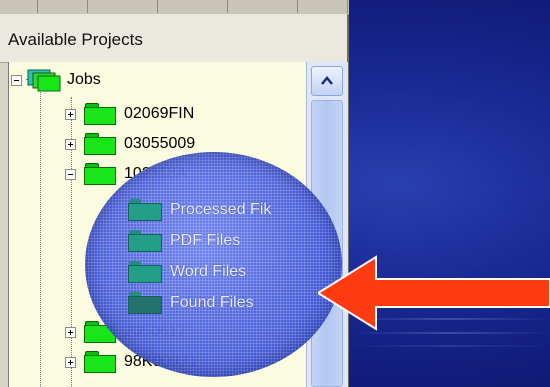  I want to click on tree-item-word-files: Word Files, so click(187, 272).